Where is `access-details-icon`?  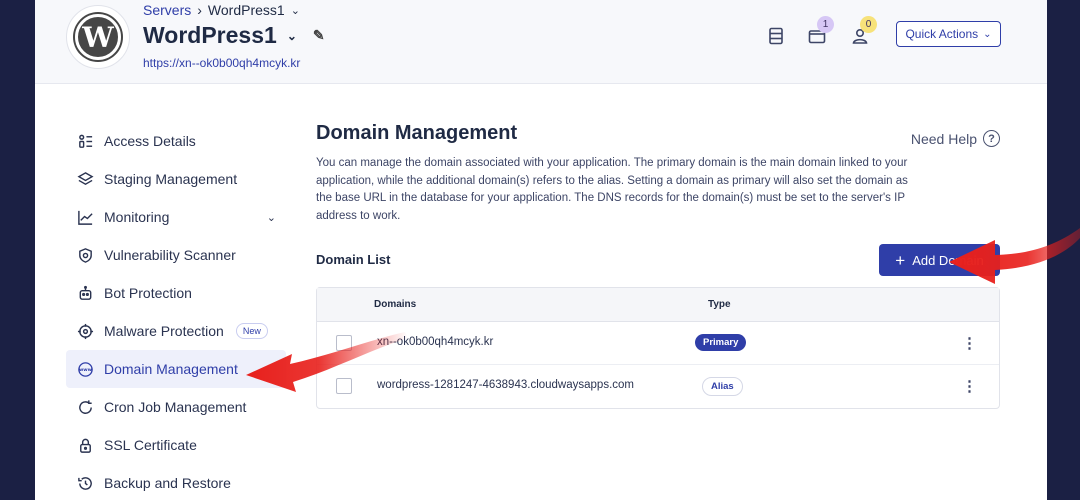
access-details-icon is located at coordinates (85, 141).